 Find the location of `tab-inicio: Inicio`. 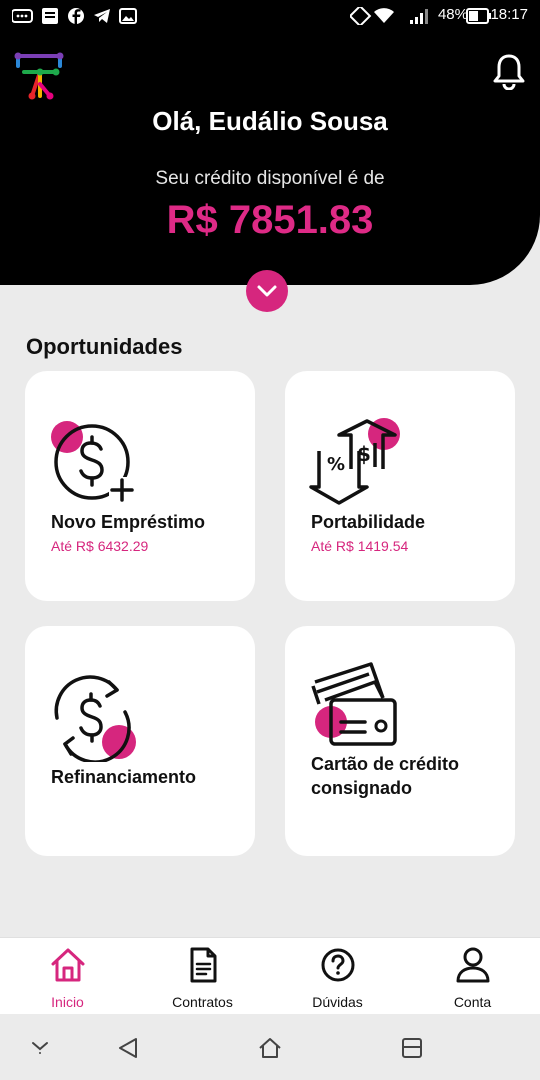

tab-inicio: Inicio is located at coordinates (67, 976).